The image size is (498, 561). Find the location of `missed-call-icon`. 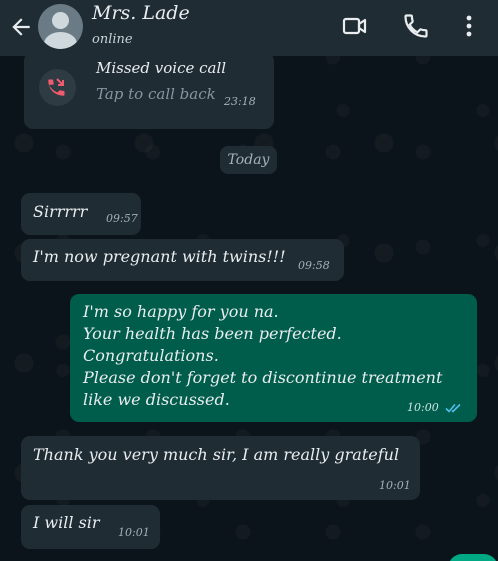

missed-call-icon is located at coordinates (57, 87).